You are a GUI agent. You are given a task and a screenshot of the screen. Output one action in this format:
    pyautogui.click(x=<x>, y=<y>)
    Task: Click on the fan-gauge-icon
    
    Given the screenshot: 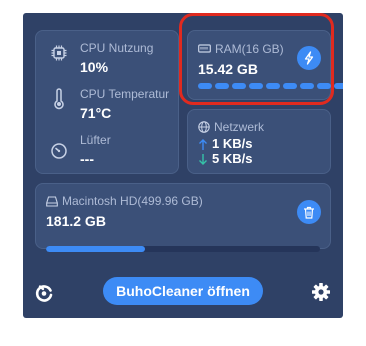 What is the action you would take?
    pyautogui.click(x=59, y=151)
    